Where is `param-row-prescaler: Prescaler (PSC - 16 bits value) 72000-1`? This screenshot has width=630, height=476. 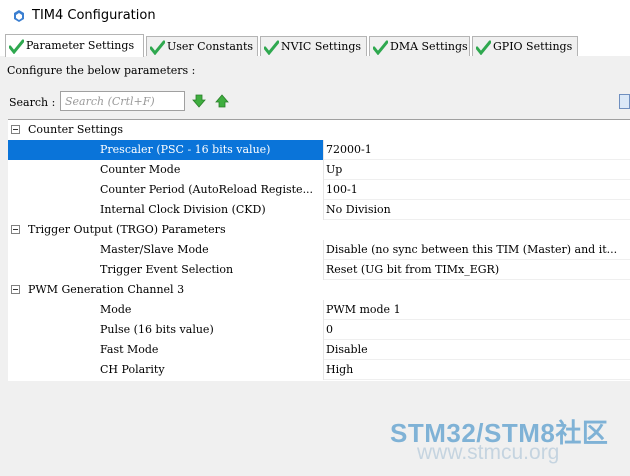 param-row-prescaler: Prescaler (PSC - 16 bits value) 72000-1 is located at coordinates (319, 150).